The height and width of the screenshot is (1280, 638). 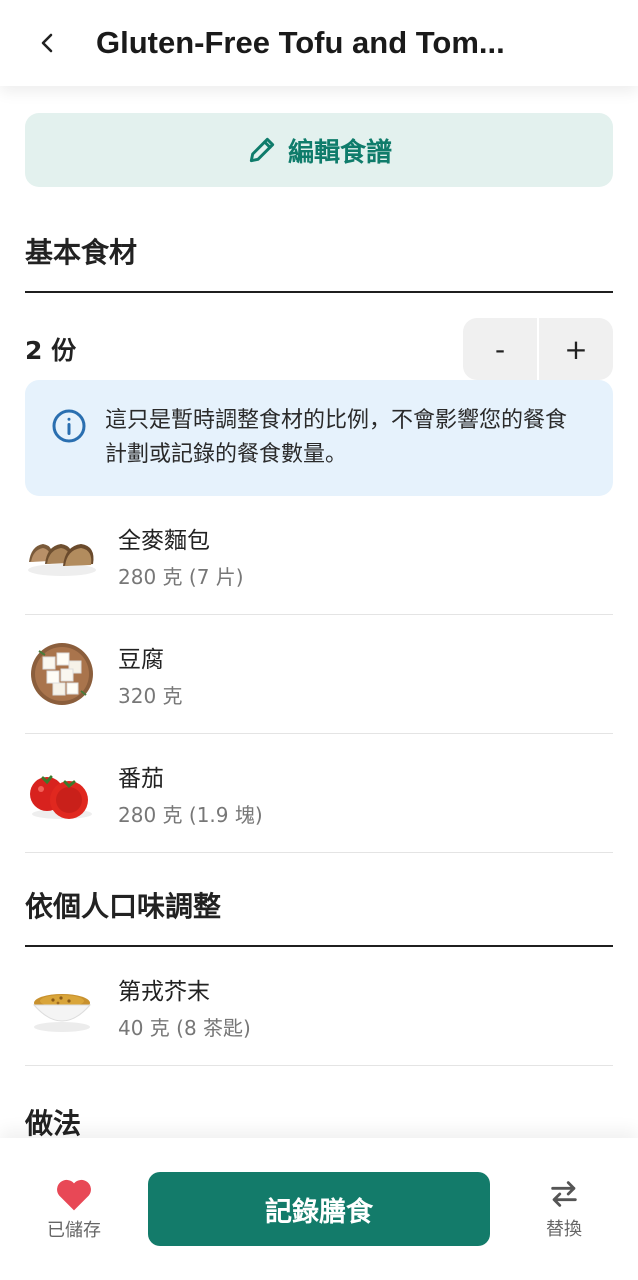 What do you see at coordinates (500, 349) in the screenshot?
I see `decrease-servings-button: -` at bounding box center [500, 349].